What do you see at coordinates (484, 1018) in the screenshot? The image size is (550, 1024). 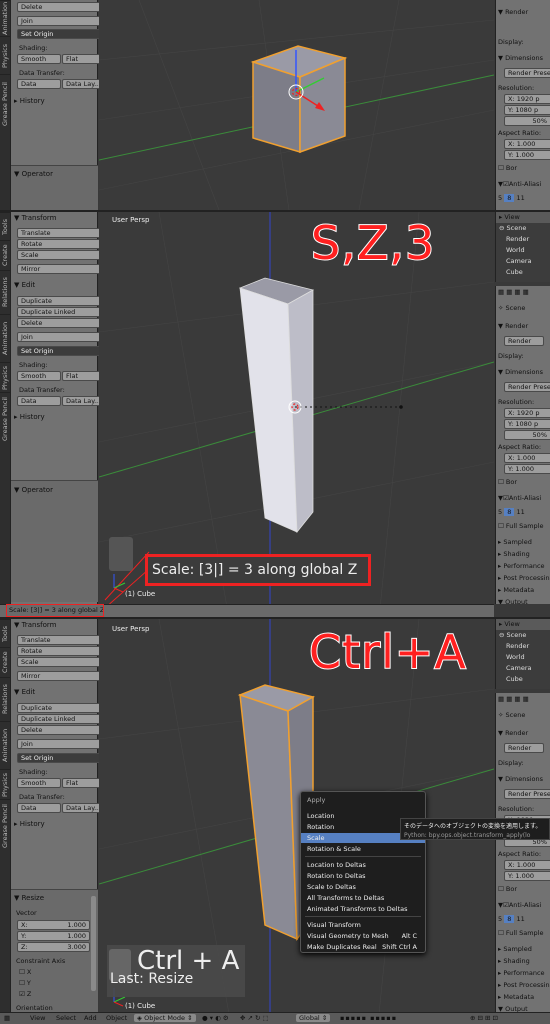 I see `snap-icons: ⊕ ⊟ ⊞ ⊡` at bounding box center [484, 1018].